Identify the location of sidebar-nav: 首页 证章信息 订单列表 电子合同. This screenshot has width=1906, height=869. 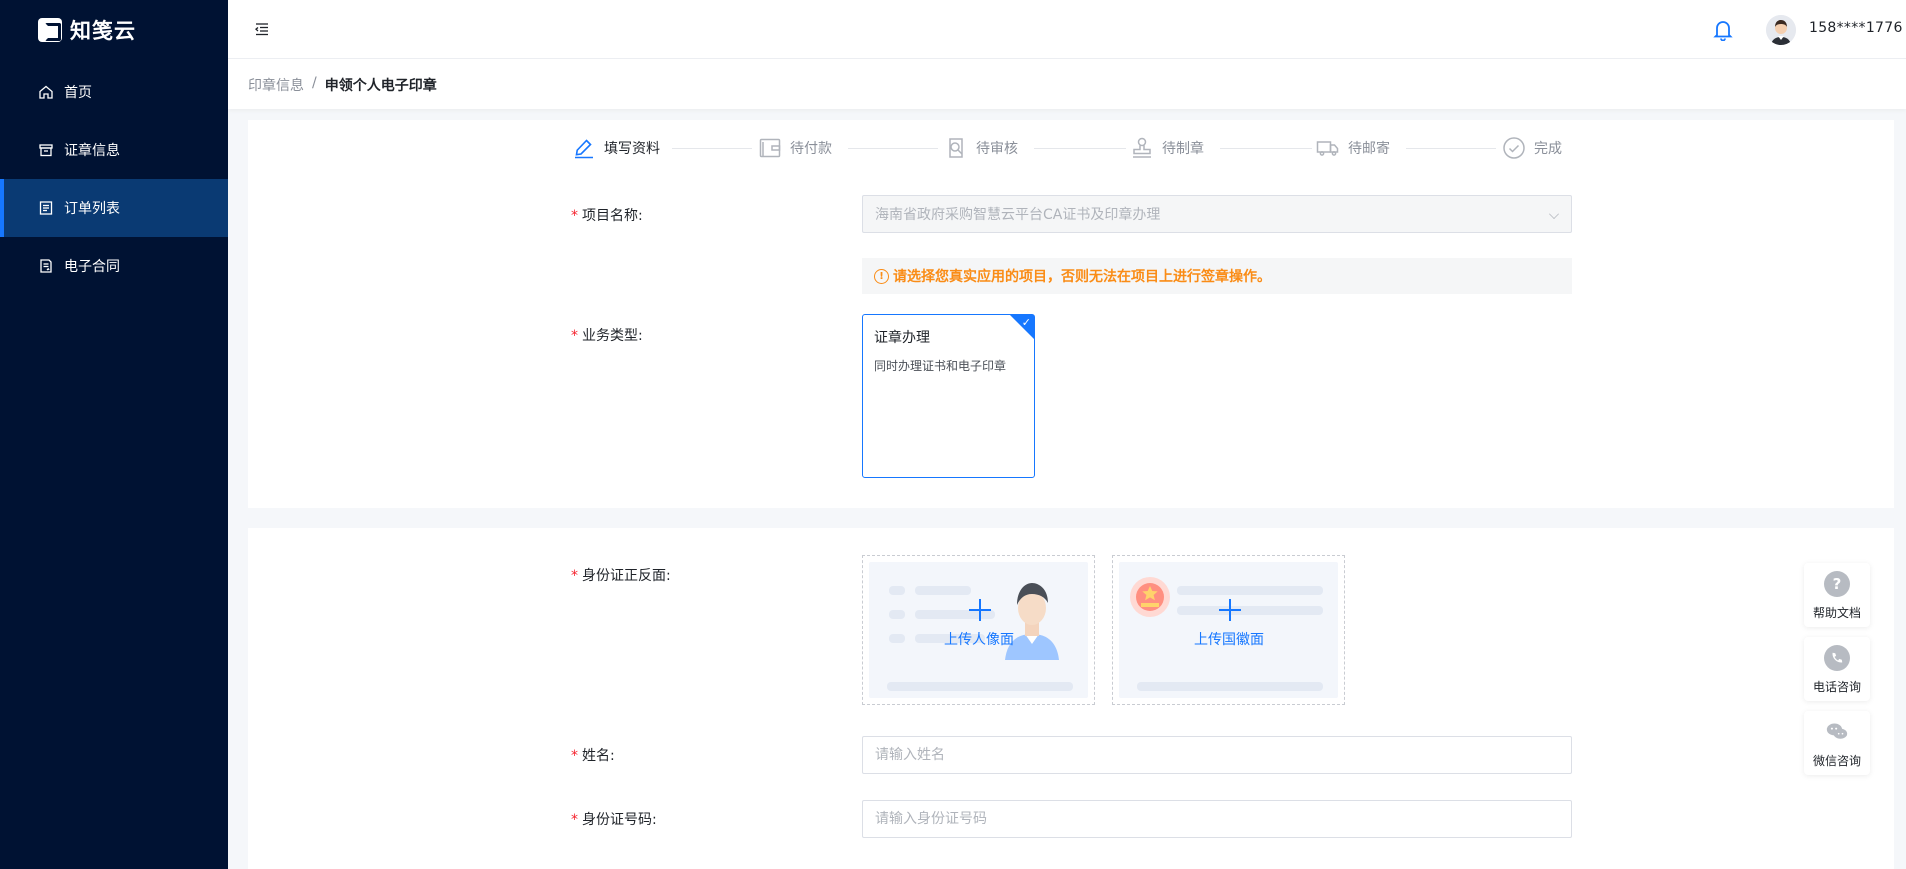
(114, 179).